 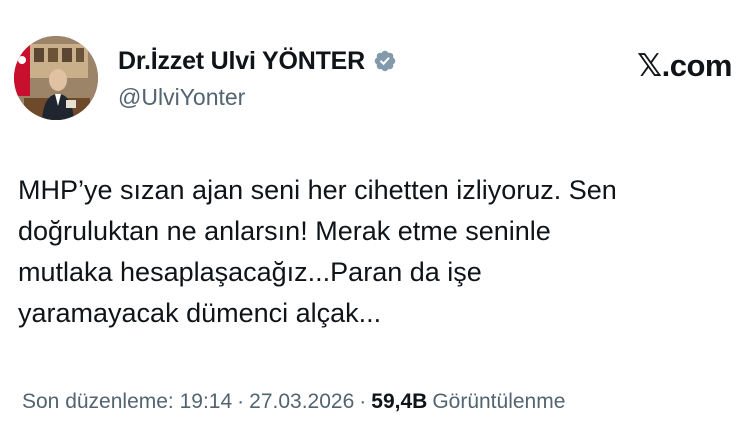 I want to click on brand-watermark: 𝕏.com, so click(x=684, y=66).